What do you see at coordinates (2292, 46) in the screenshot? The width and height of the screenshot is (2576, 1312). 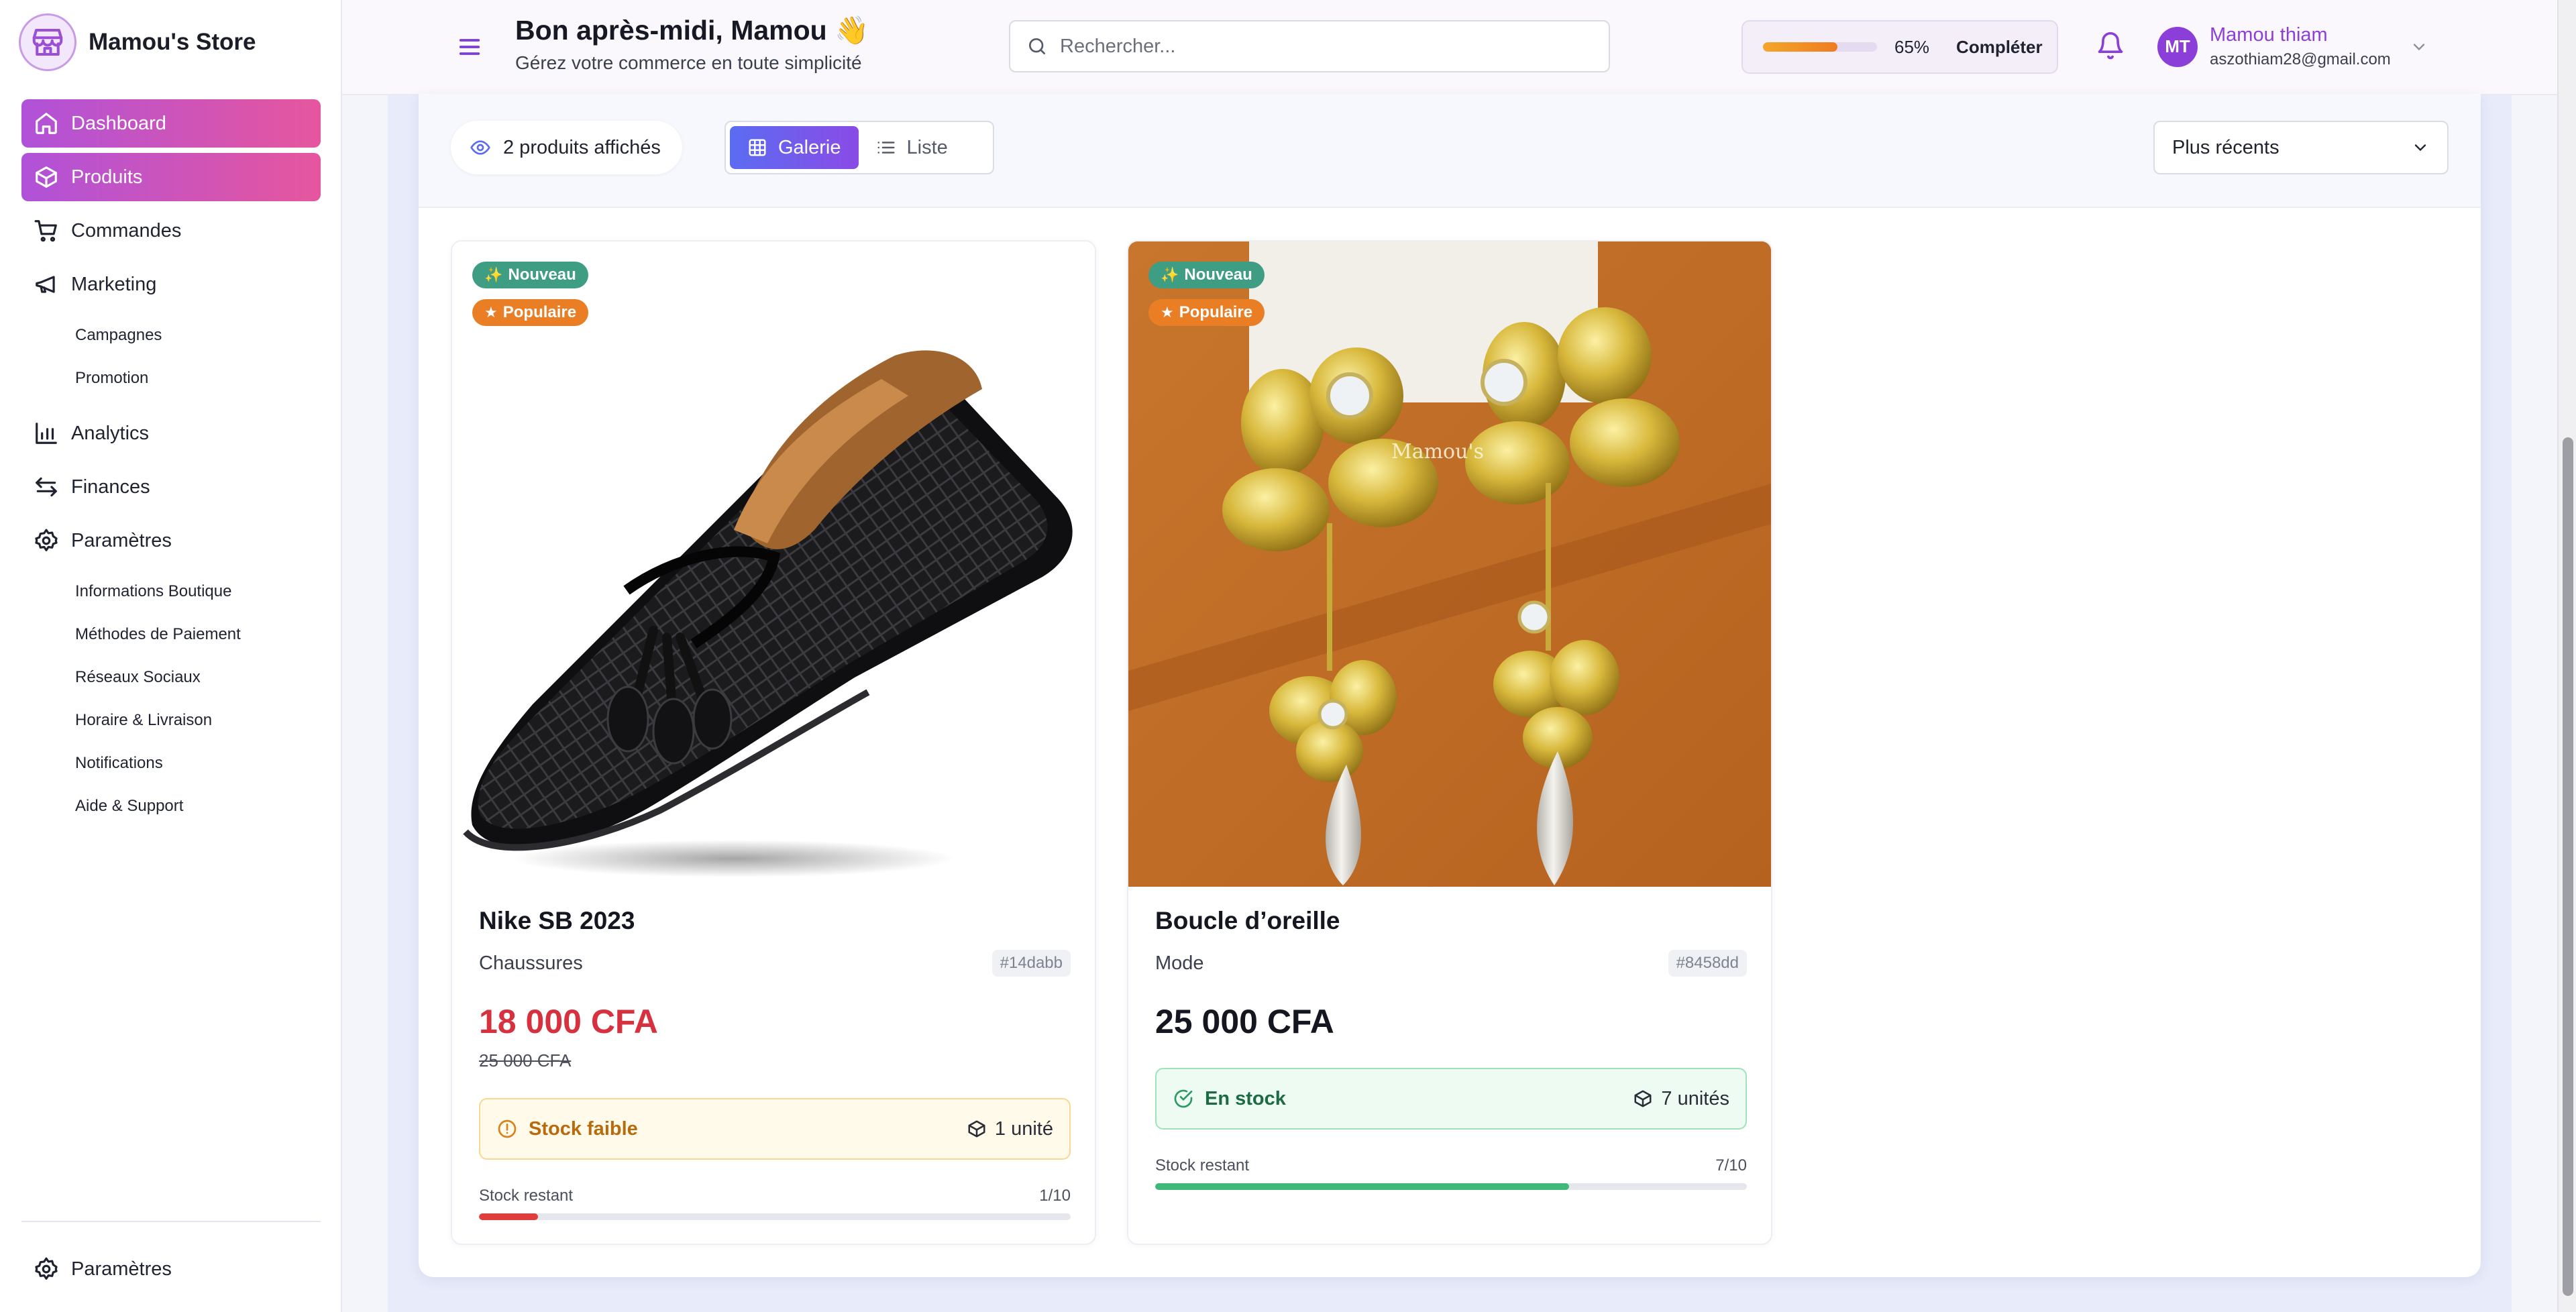 I see `user-menu: MT Mamou thiam aszothiam28@gmail.com` at bounding box center [2292, 46].